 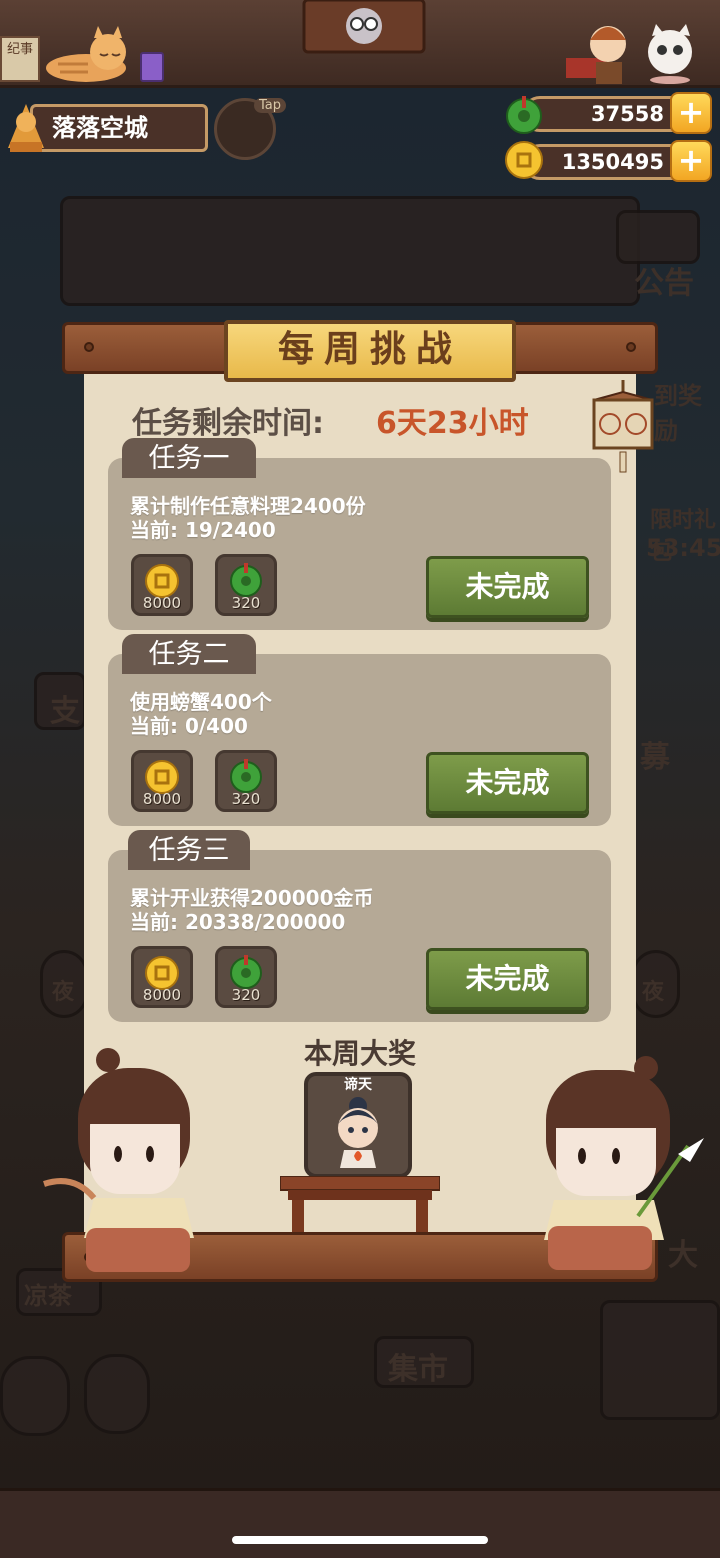 What do you see at coordinates (683, 548) in the screenshot?
I see `gift-countdown: 53:45` at bounding box center [683, 548].